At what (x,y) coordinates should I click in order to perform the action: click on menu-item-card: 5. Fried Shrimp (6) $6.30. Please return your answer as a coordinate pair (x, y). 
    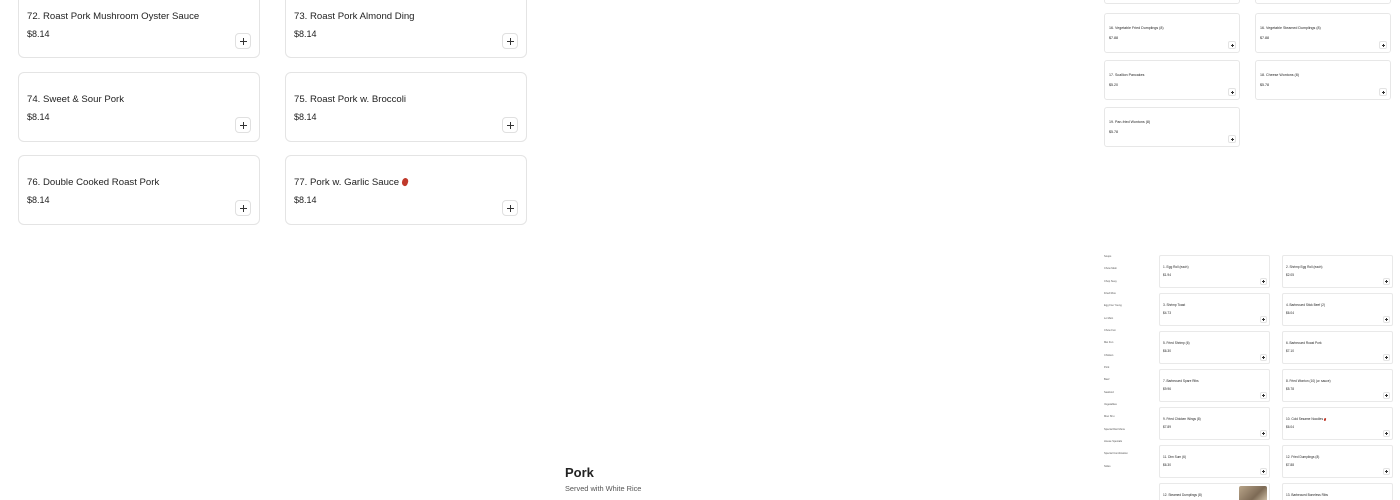
    Looking at the image, I should click on (1214, 347).